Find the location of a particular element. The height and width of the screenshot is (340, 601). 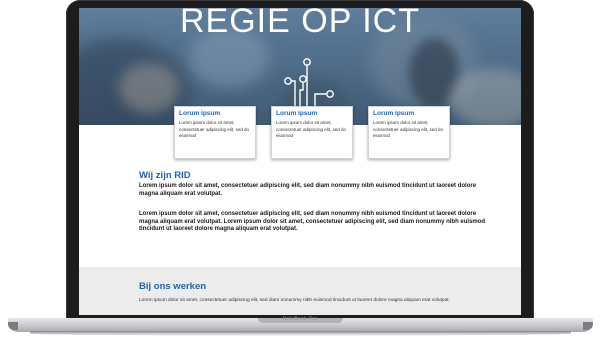

hero-photo-shape is located at coordinates (149, 88).